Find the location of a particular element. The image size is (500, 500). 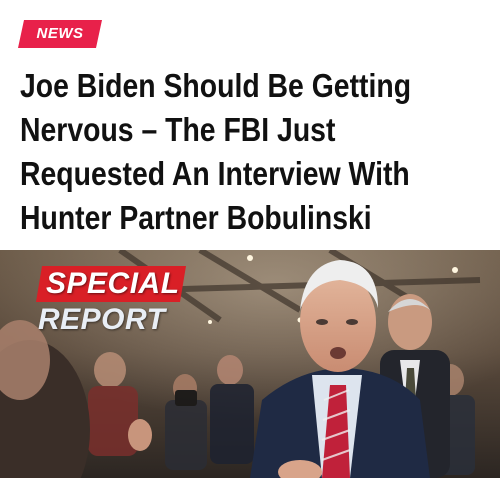

headline-line-1: Joe Biden Should Be Getting is located at coordinates (216, 85).